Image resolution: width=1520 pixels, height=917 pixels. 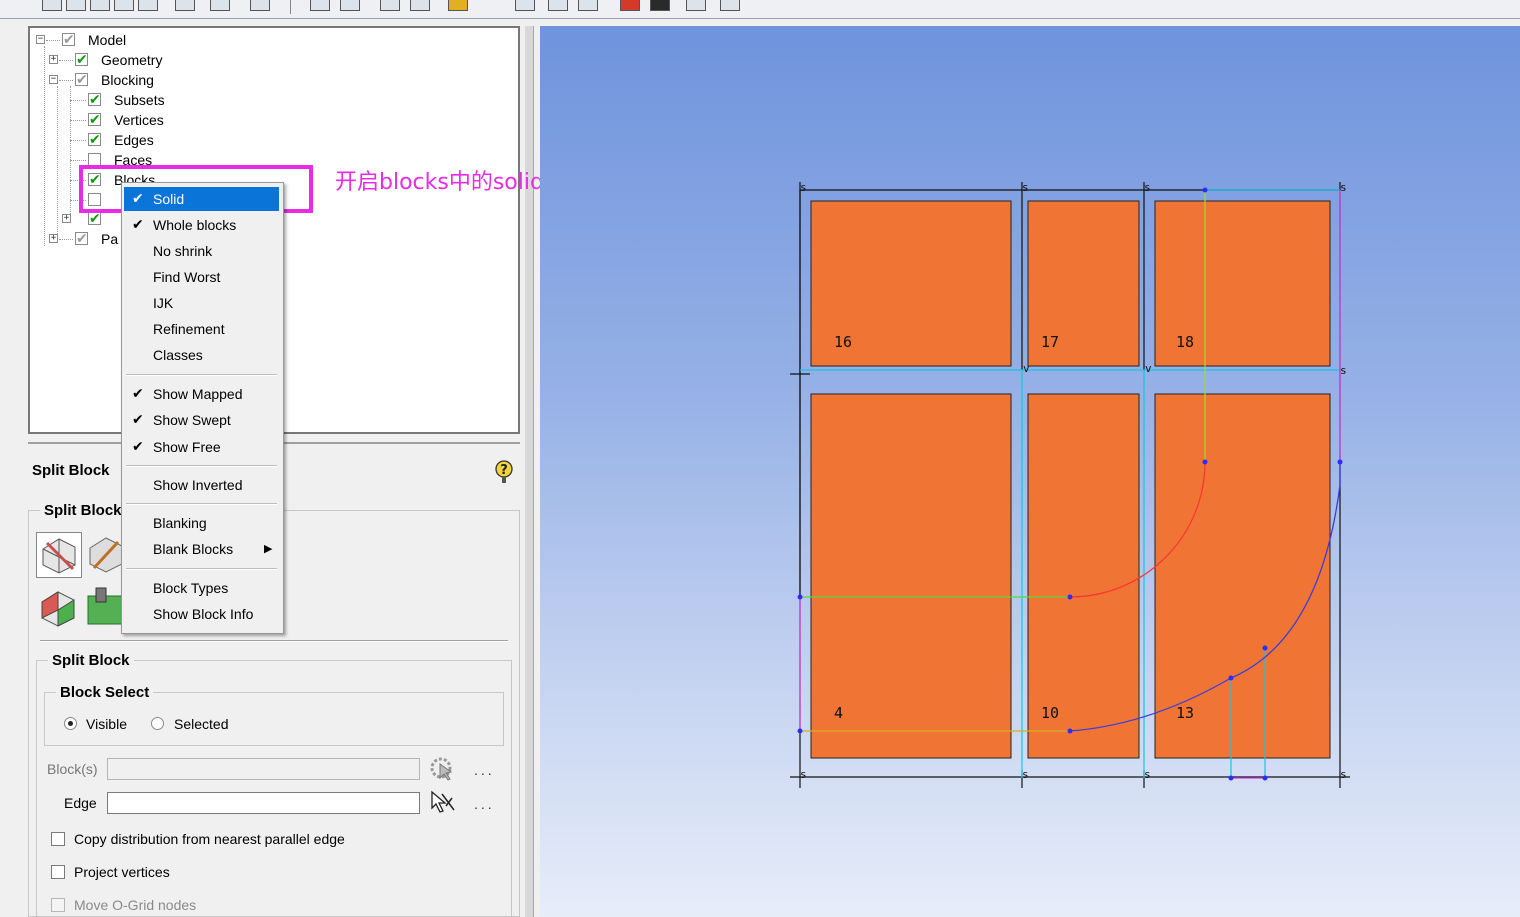 I want to click on group-title: Split Block, so click(x=83, y=510).